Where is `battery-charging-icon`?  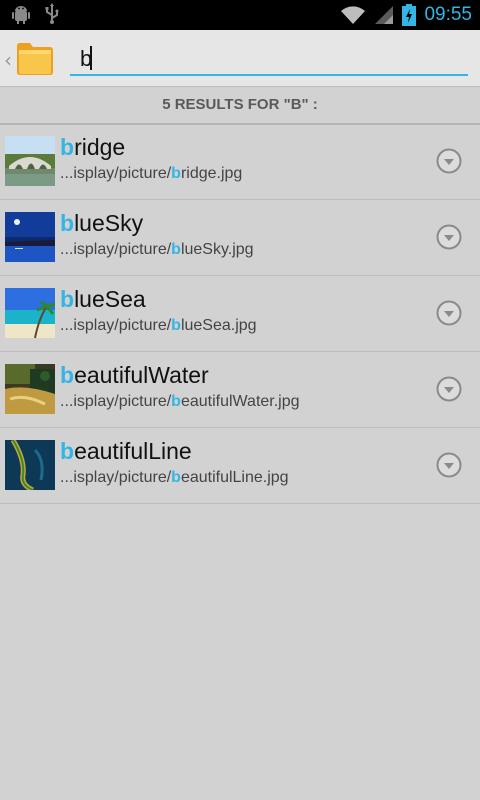 battery-charging-icon is located at coordinates (409, 15).